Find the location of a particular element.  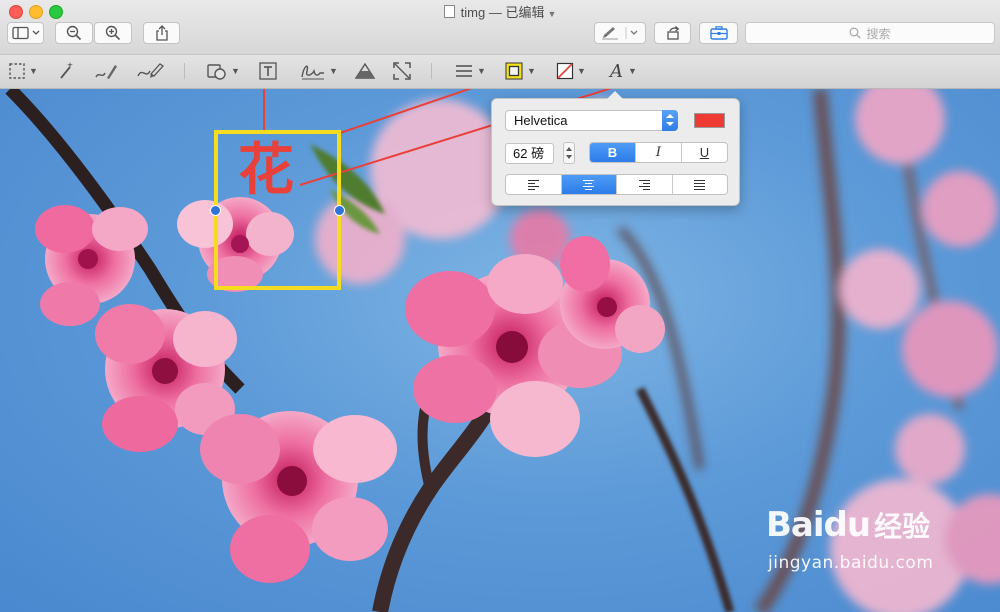

align-left-button is located at coordinates (533, 184).